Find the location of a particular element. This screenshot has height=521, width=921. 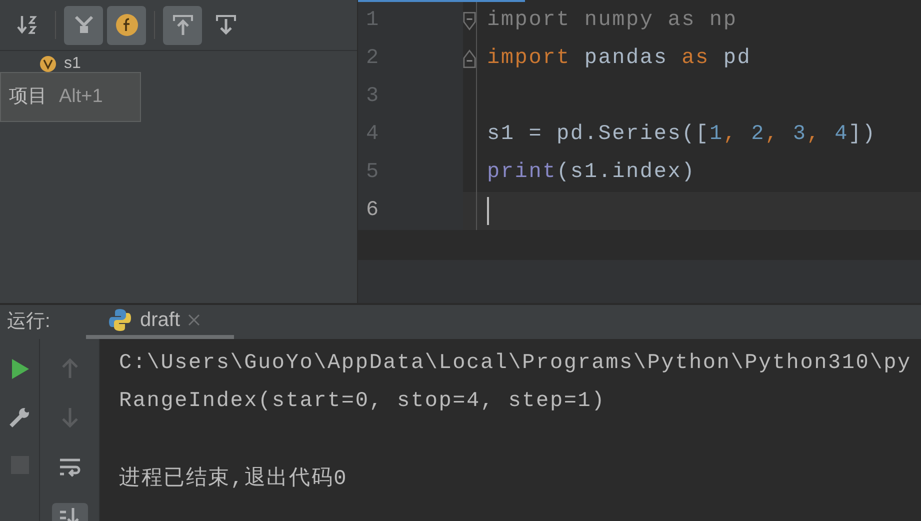

tooltip-label: 项目 is located at coordinates (28, 96).